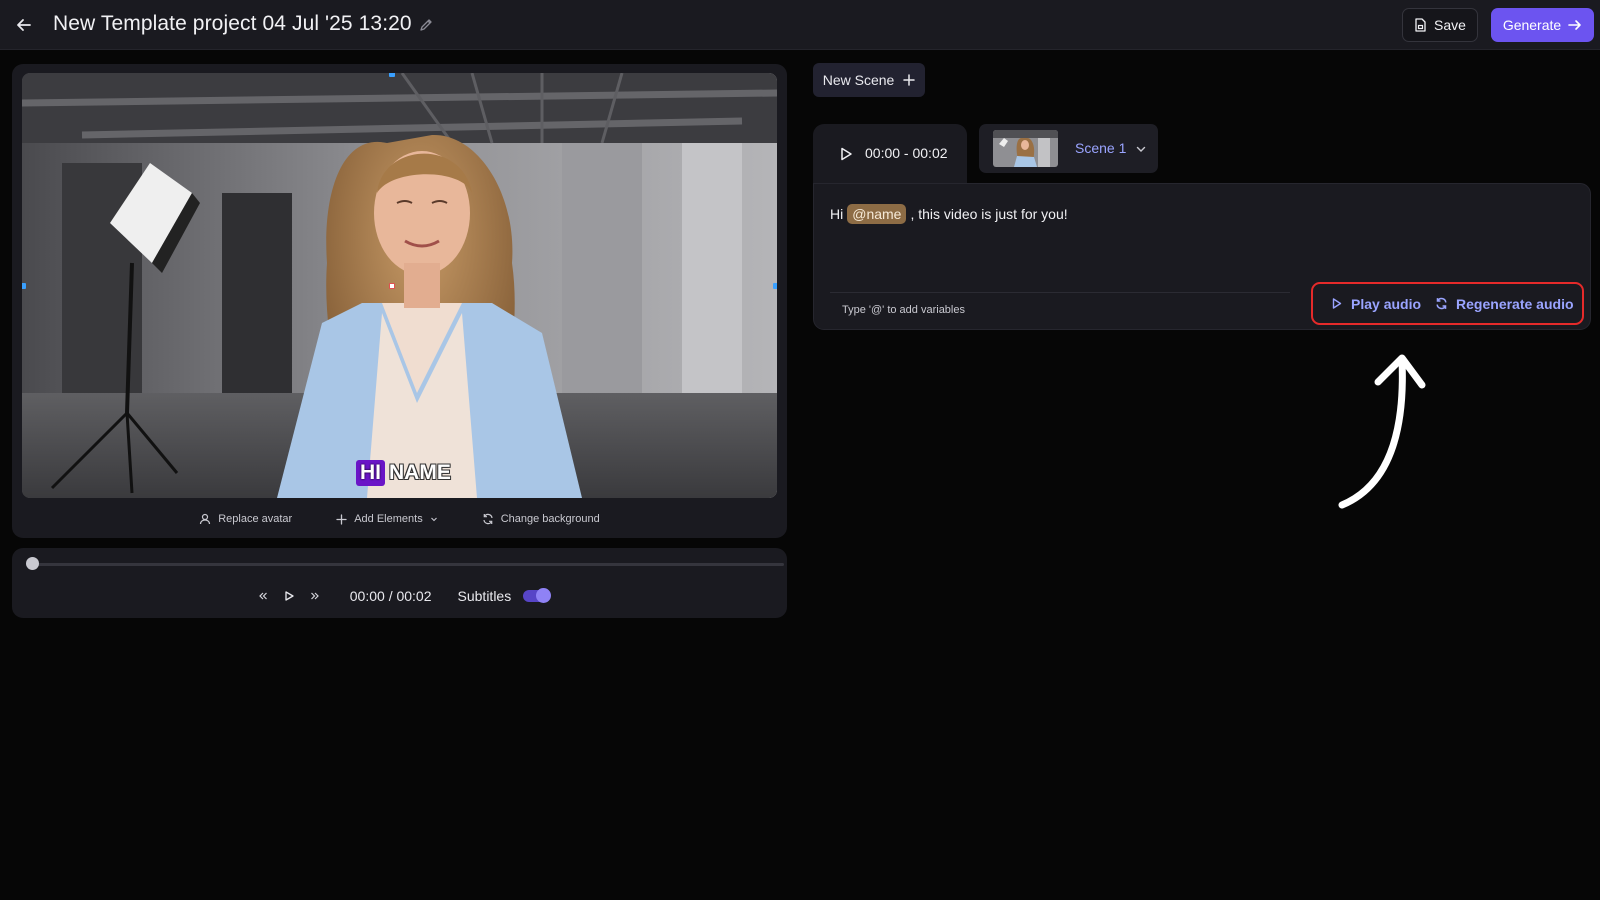 The height and width of the screenshot is (900, 1600). Describe the element at coordinates (484, 596) in the screenshot. I see `subtitles-label: Subtitles` at that location.